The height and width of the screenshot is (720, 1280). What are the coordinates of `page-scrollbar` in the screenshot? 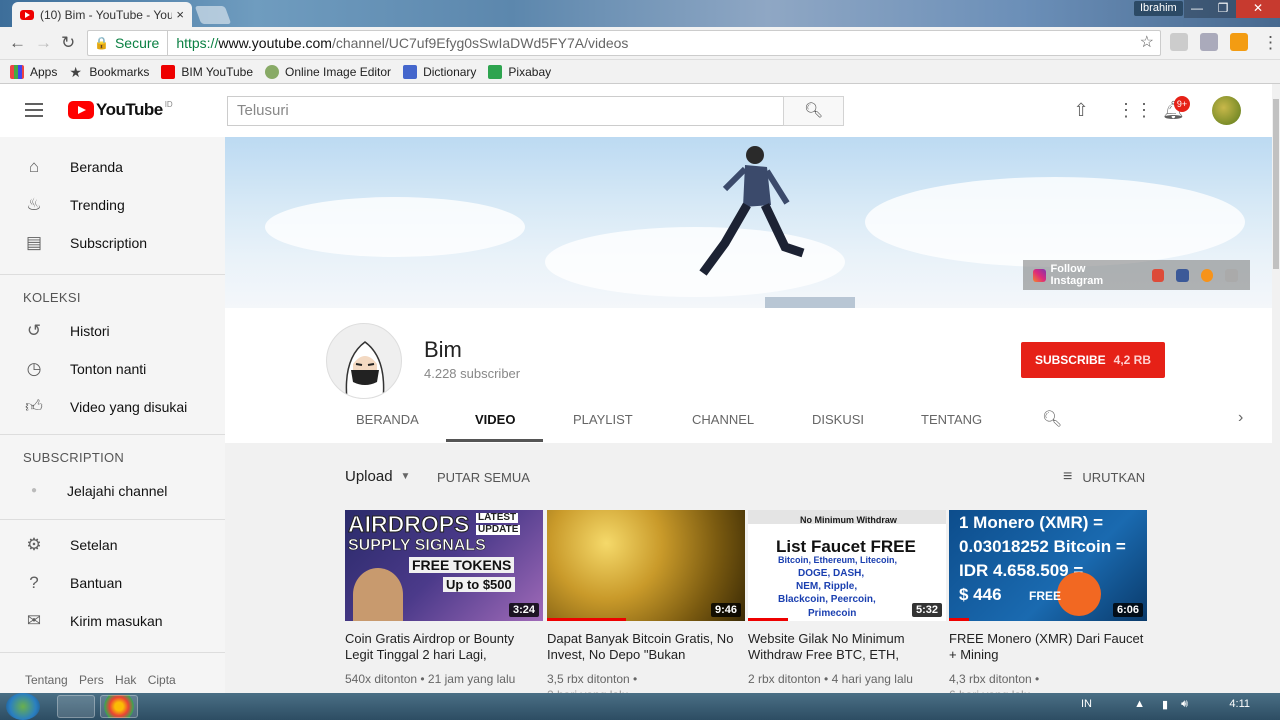 It's located at (1276, 388).